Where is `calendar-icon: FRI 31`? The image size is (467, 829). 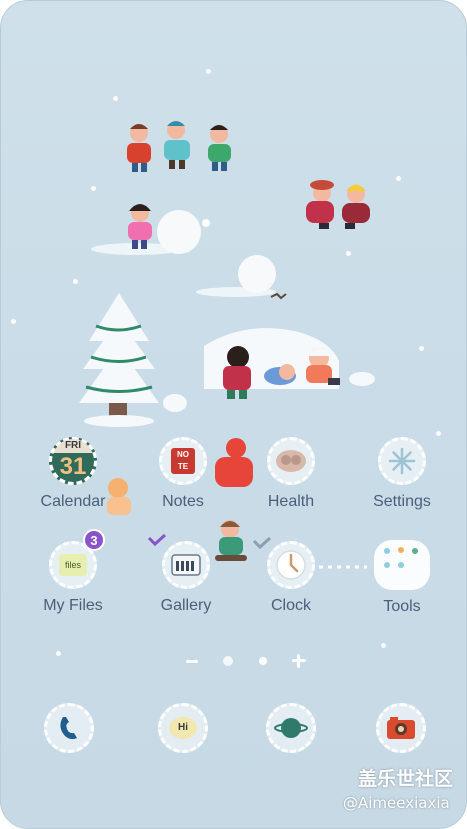
calendar-icon: FRI 31 is located at coordinates (73, 461).